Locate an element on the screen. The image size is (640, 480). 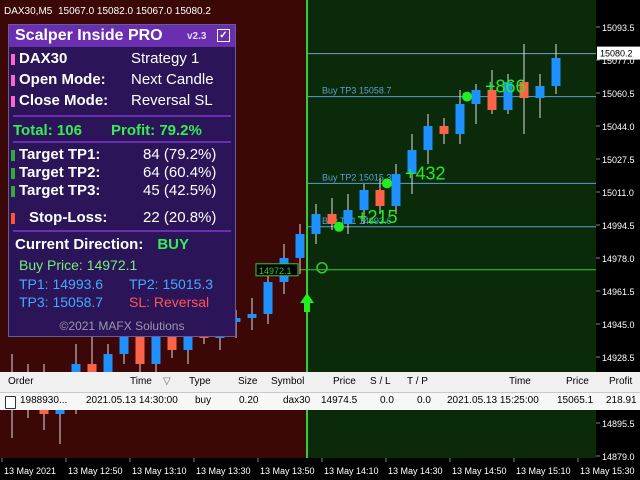
col-close-time: Time is located at coordinates (520, 381).